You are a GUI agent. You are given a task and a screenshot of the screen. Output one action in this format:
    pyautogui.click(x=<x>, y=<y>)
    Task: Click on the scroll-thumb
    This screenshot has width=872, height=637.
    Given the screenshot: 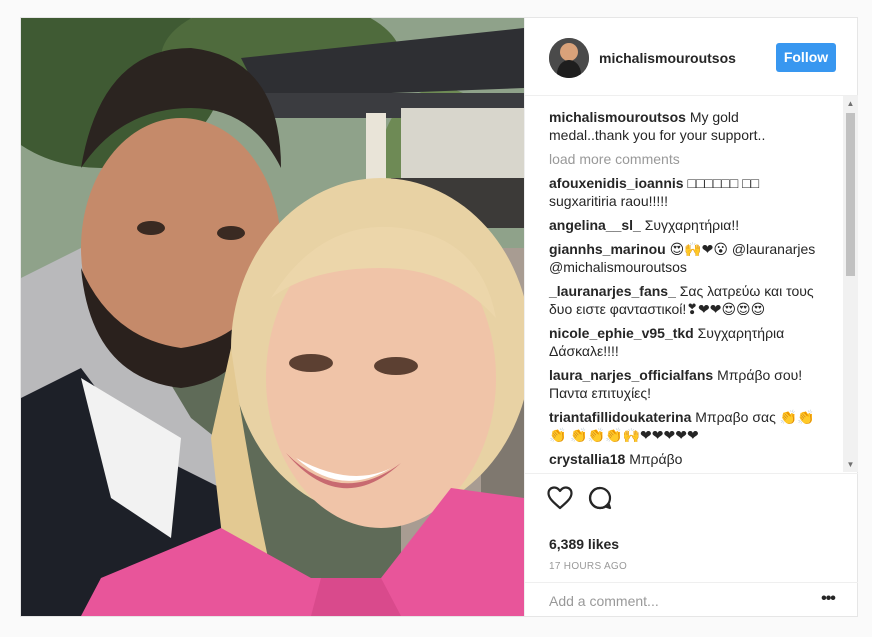 What is the action you would take?
    pyautogui.click(x=850, y=194)
    